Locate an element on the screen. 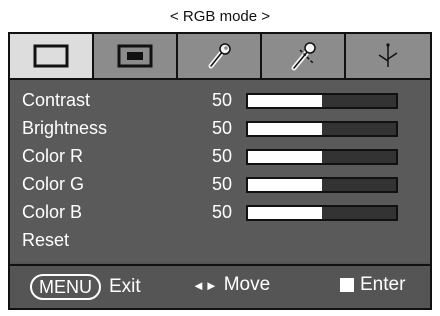 The width and height of the screenshot is (440, 316). exit-hint: MENU Exit is located at coordinates (85, 287).